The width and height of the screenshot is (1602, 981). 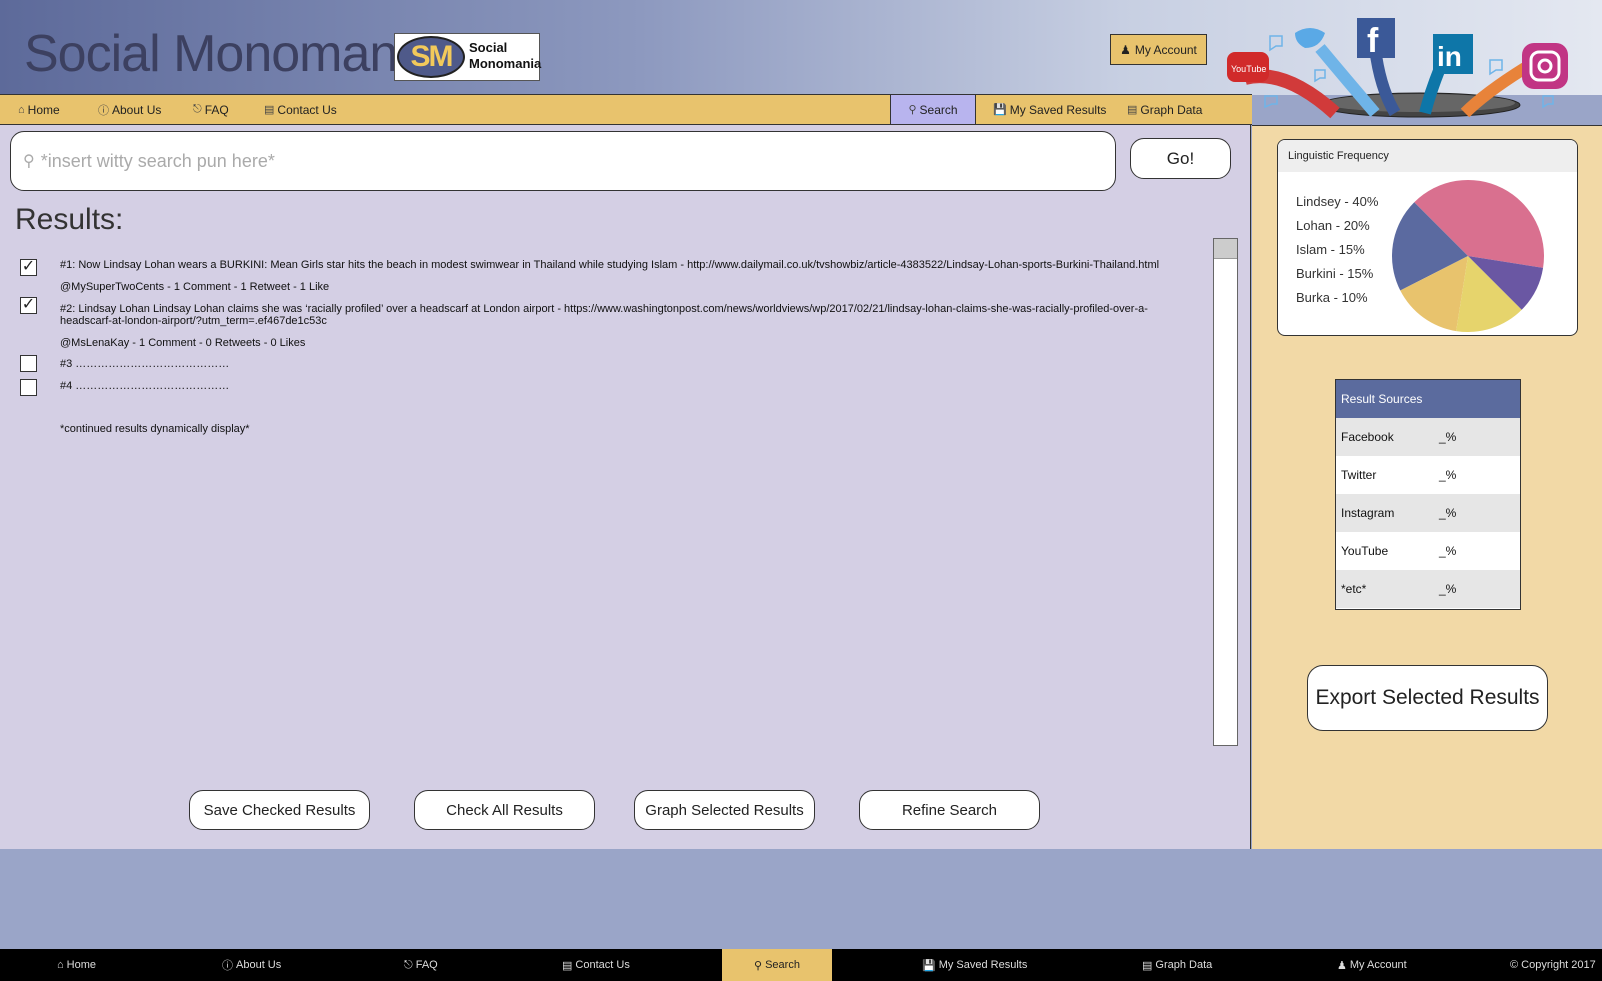 I want to click on logo-mark: SM, so click(x=431, y=57).